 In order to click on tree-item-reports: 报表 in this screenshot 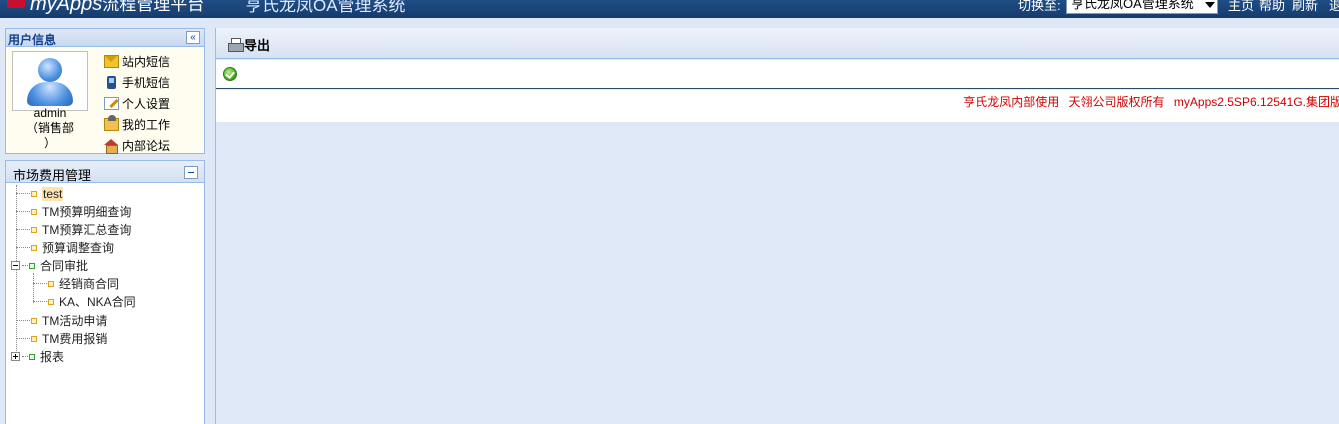, I will do `click(37, 357)`.